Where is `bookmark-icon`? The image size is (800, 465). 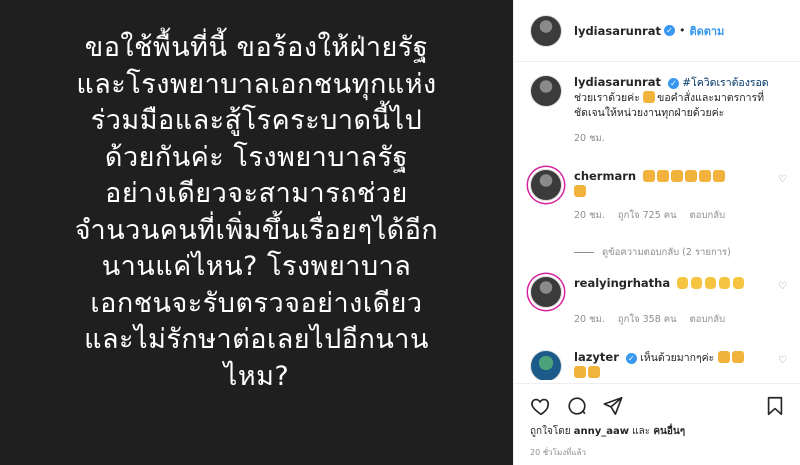 bookmark-icon is located at coordinates (775, 406).